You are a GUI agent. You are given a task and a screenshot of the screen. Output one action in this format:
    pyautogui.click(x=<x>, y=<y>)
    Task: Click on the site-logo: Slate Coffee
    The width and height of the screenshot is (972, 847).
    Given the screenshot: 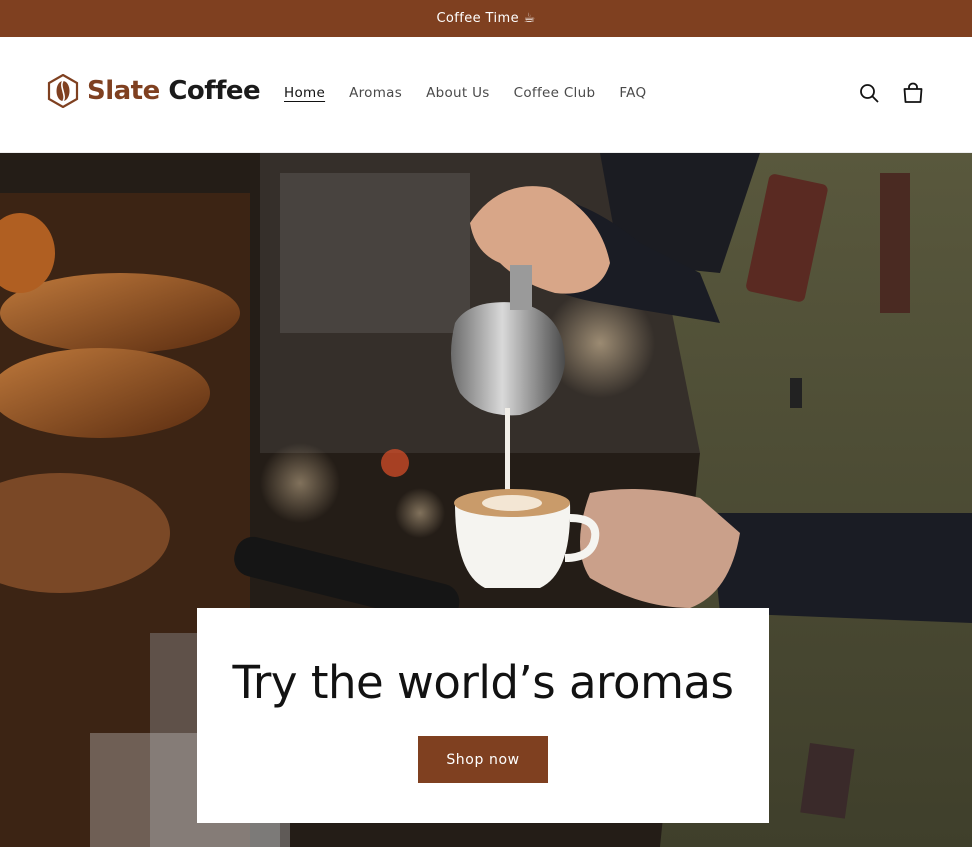 What is the action you would take?
    pyautogui.click(x=154, y=91)
    